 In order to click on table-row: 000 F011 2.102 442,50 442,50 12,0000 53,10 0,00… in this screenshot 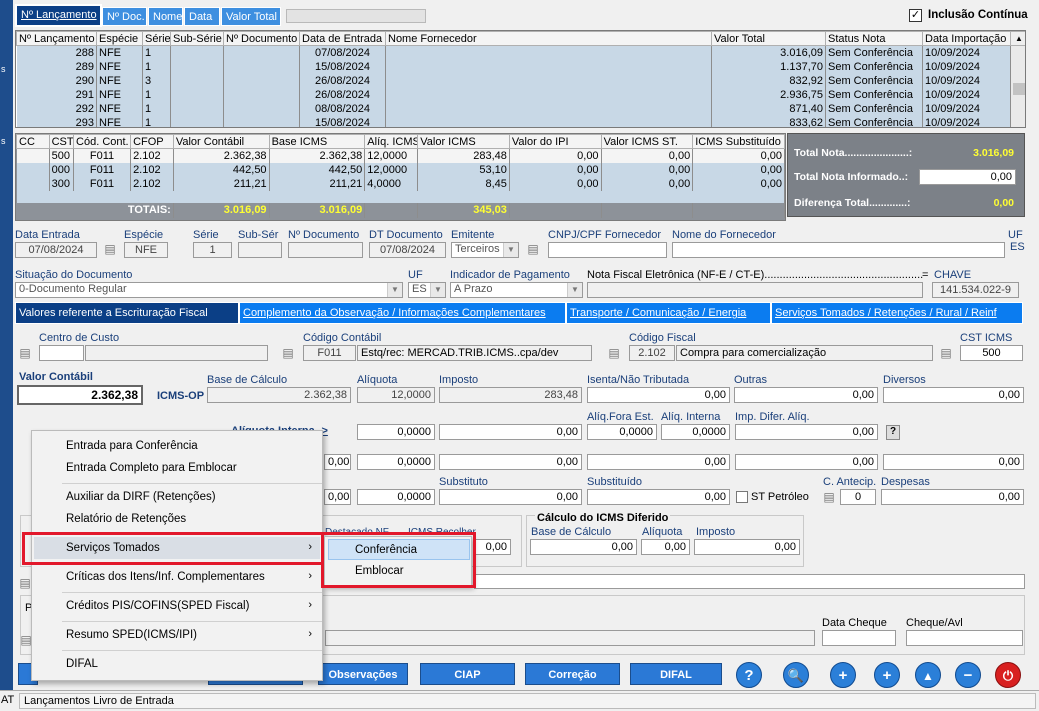, I will do `click(400, 169)`.